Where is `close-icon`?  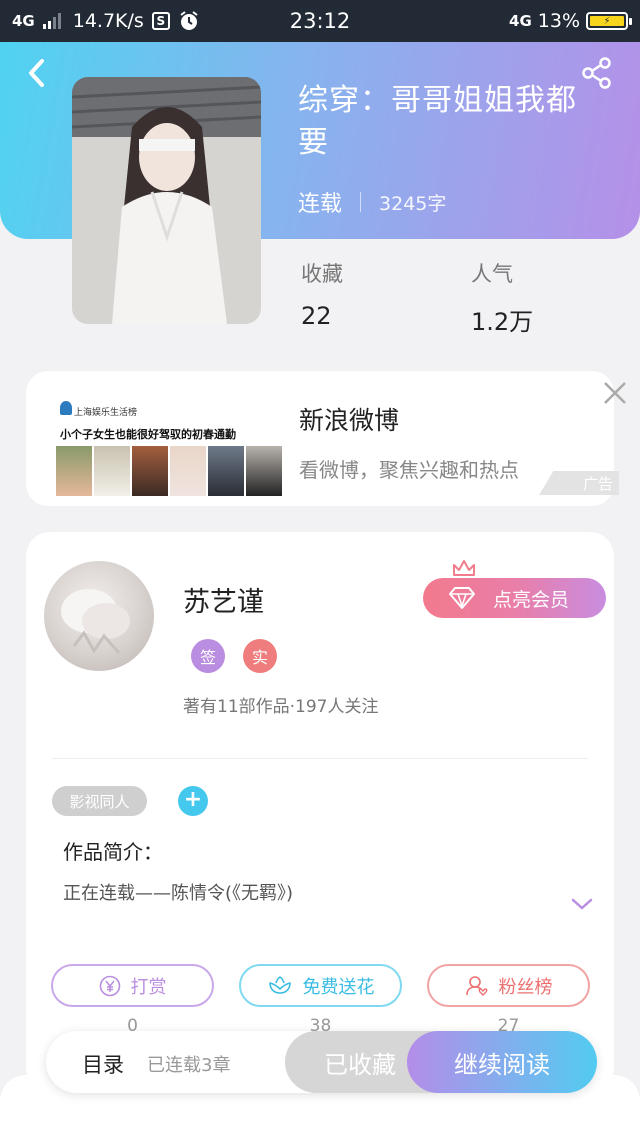
close-icon is located at coordinates (615, 393).